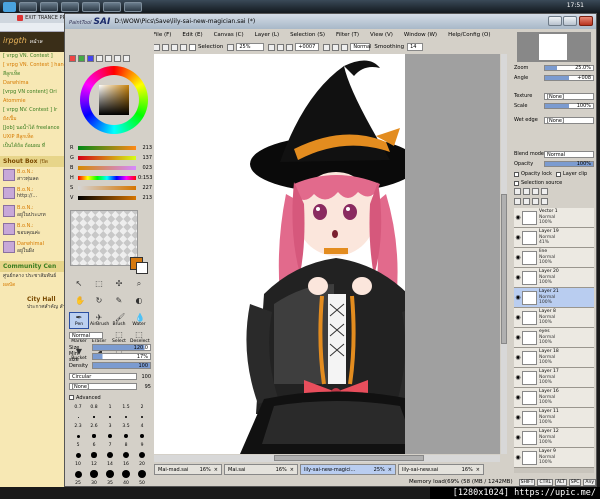 The width and height of the screenshot is (600, 499). What do you see at coordinates (81, 58) in the screenshot?
I see `rgb-mode-icon` at bounding box center [81, 58].